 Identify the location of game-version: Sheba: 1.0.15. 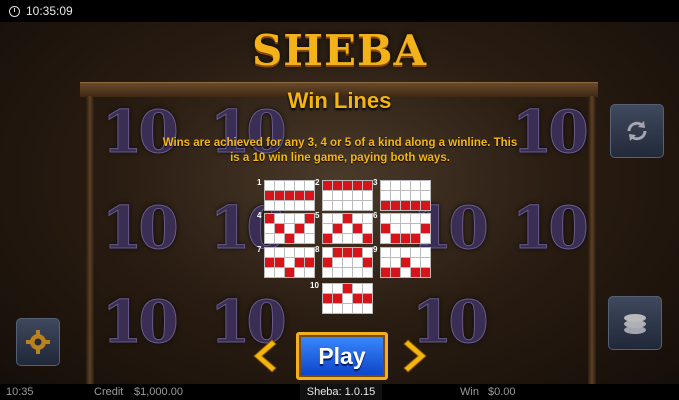
(341, 392).